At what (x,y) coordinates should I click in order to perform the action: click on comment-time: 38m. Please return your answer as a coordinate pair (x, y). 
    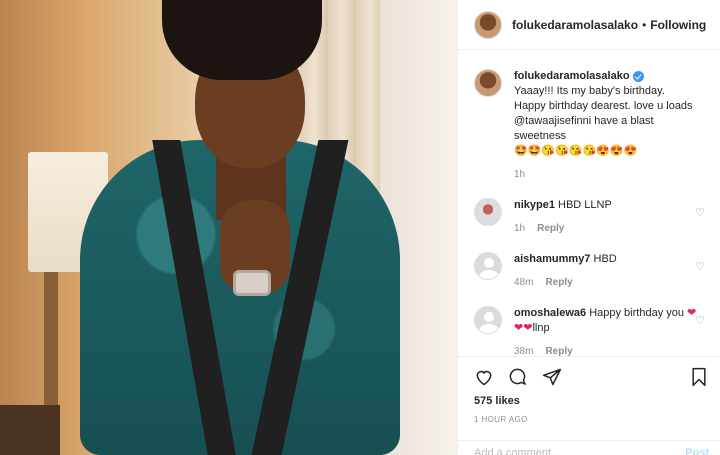
    Looking at the image, I should click on (524, 351).